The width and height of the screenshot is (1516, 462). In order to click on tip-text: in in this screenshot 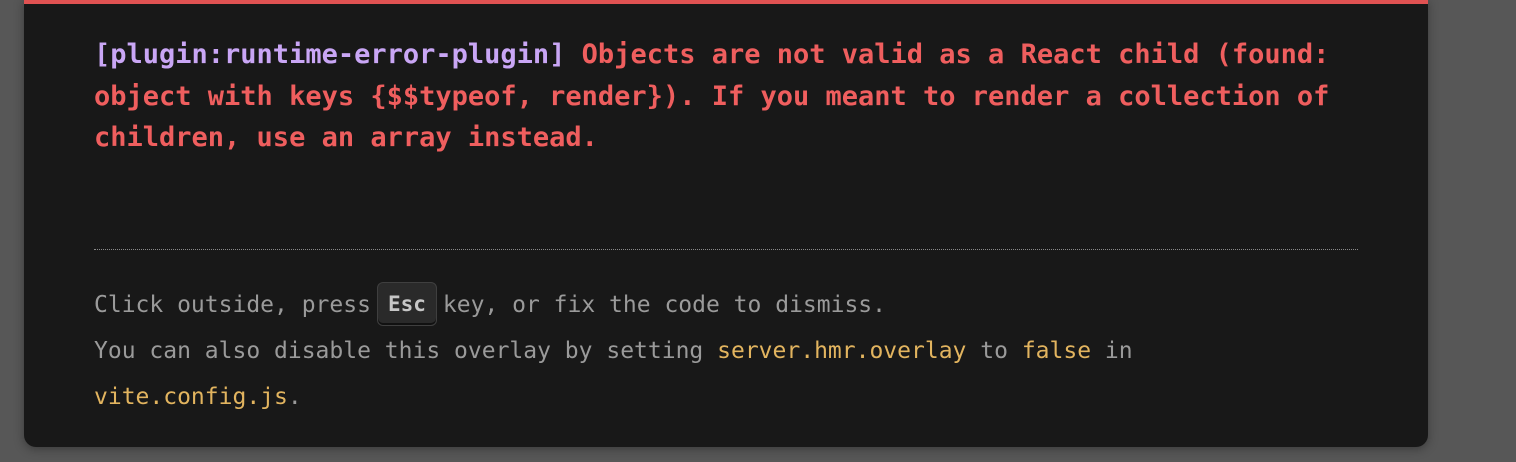, I will do `click(1118, 351)`.